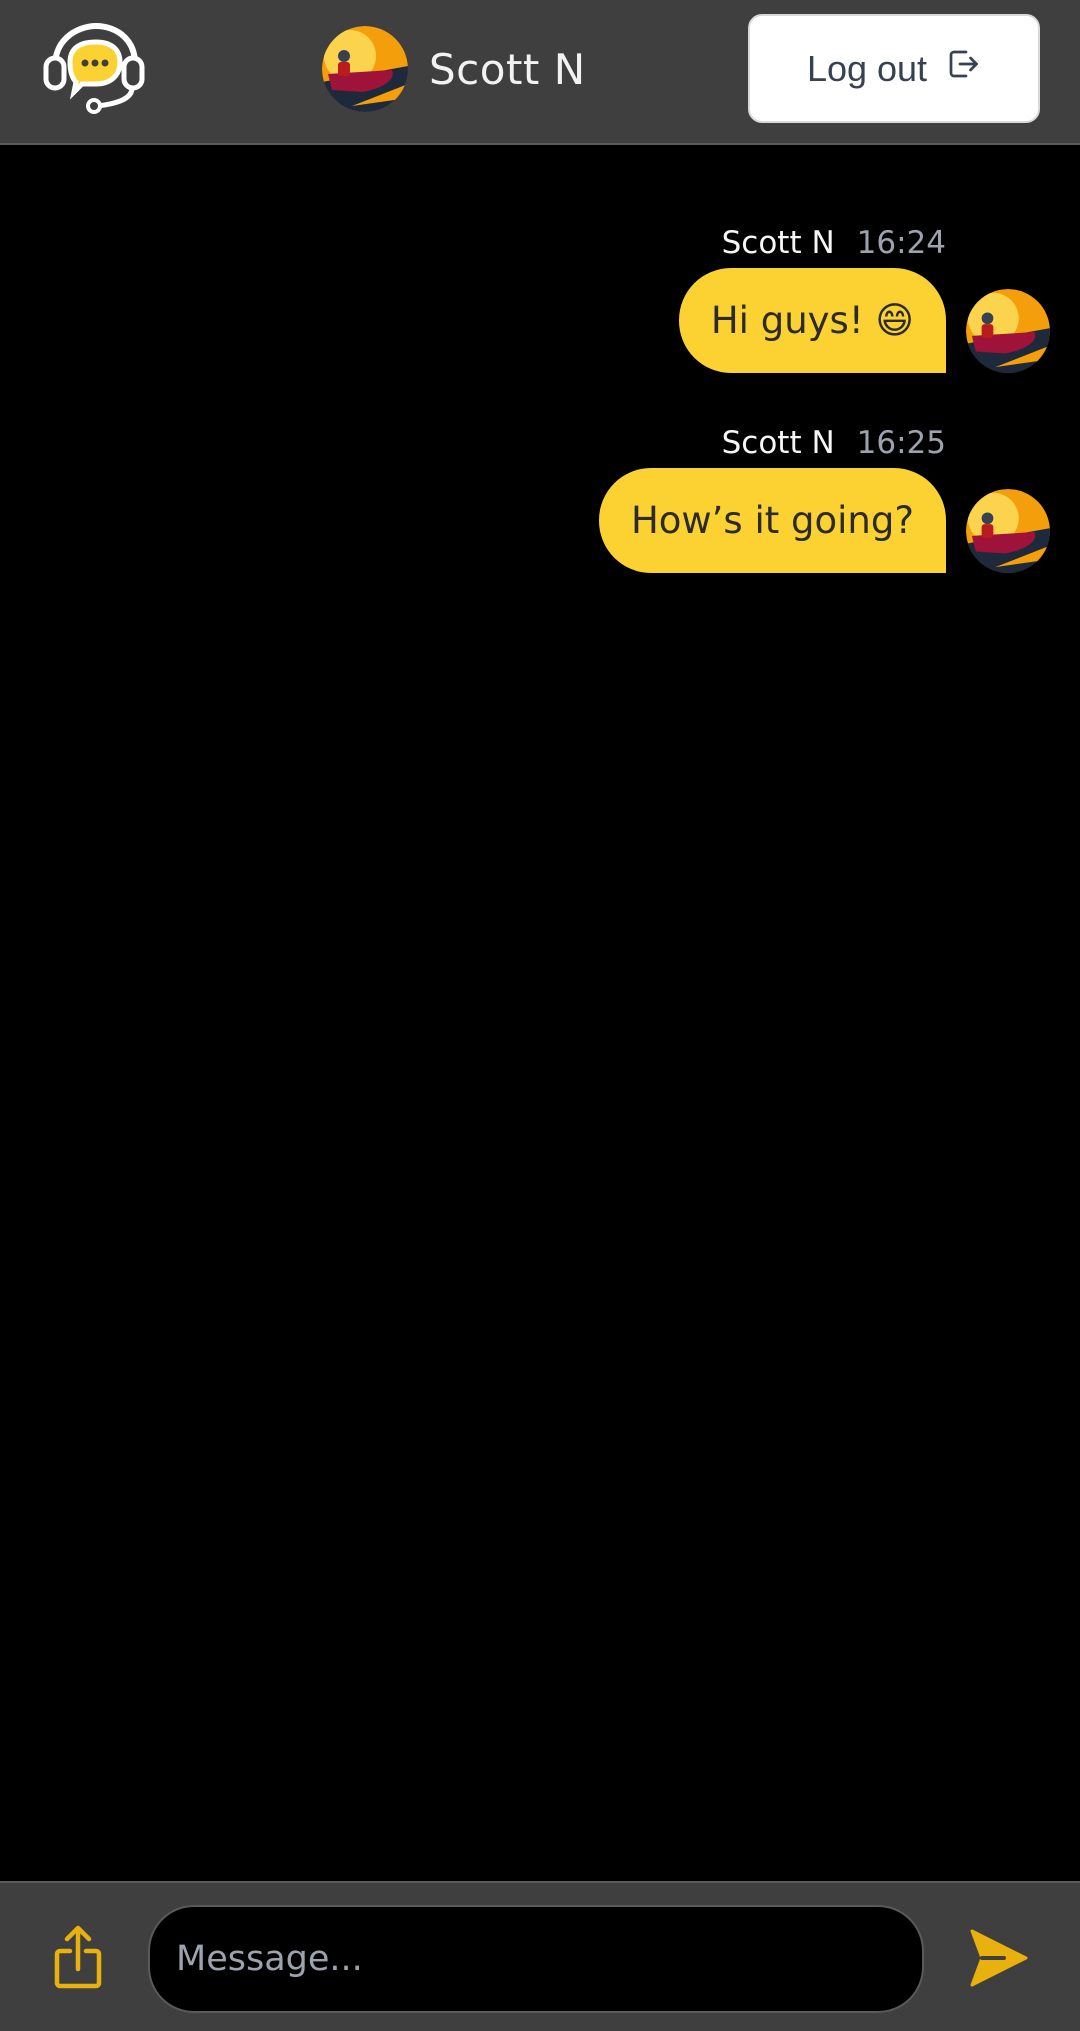 This screenshot has height=2031, width=1080. Describe the element at coordinates (901, 443) in the screenshot. I see `message-time: 16:25` at that location.